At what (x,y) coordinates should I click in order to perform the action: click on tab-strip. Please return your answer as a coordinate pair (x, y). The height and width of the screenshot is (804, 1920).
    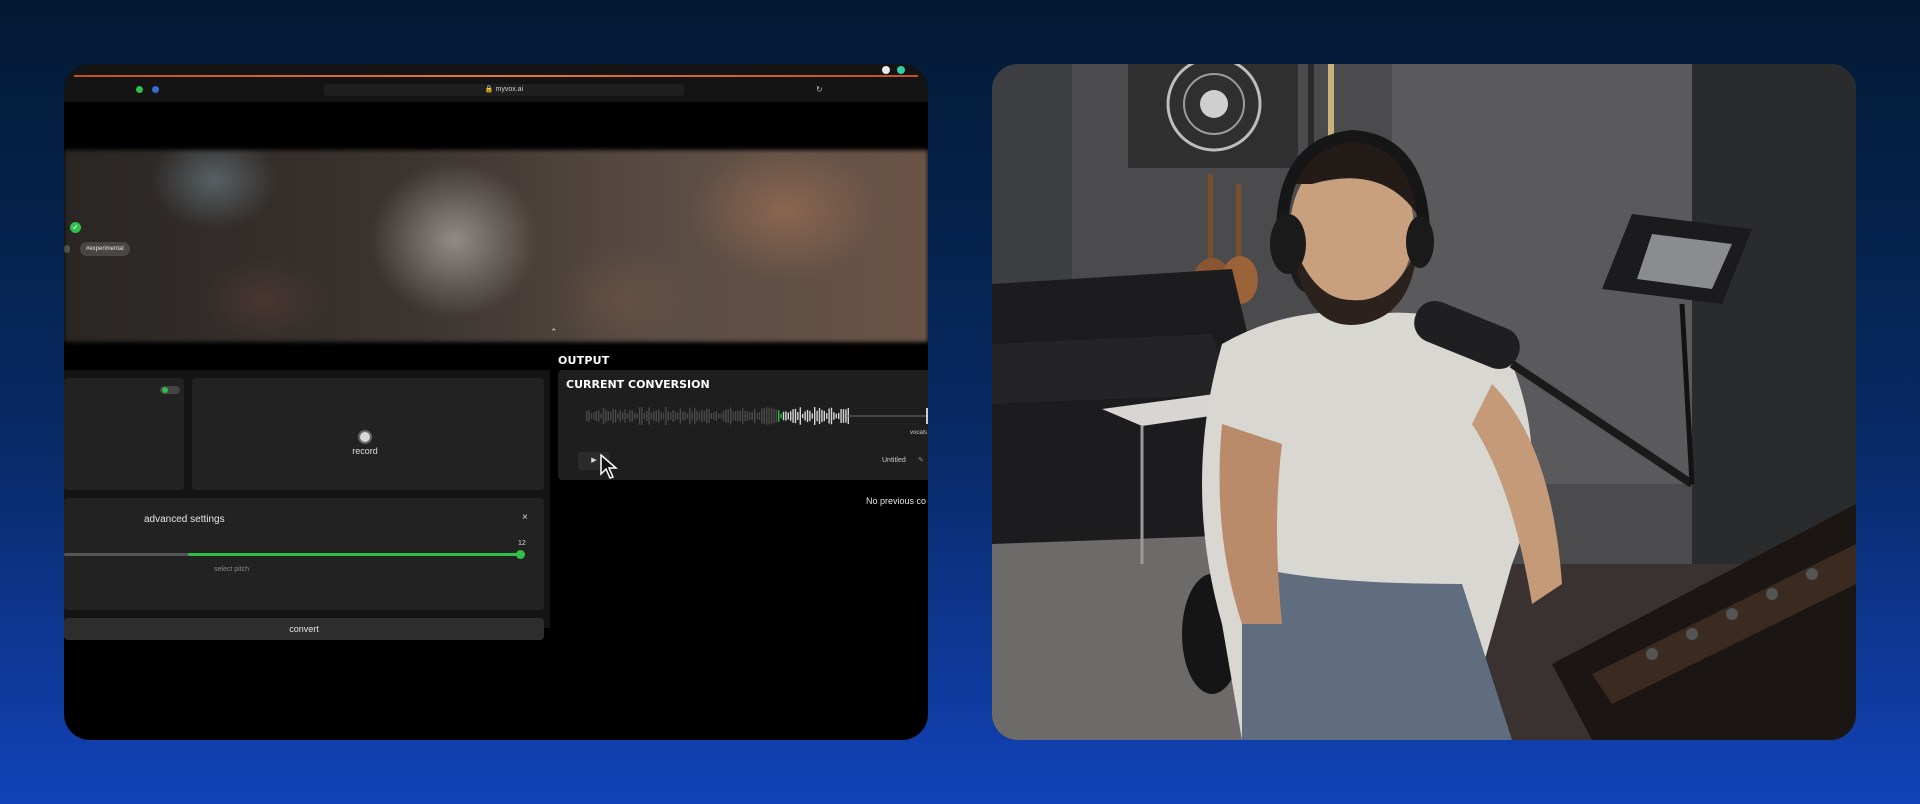
    Looking at the image, I should click on (496, 76).